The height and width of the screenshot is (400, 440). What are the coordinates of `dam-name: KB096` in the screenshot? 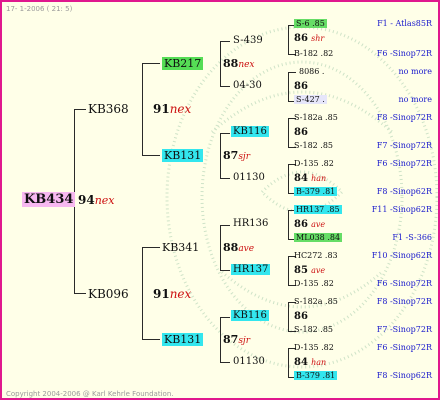 It's located at (108, 294).